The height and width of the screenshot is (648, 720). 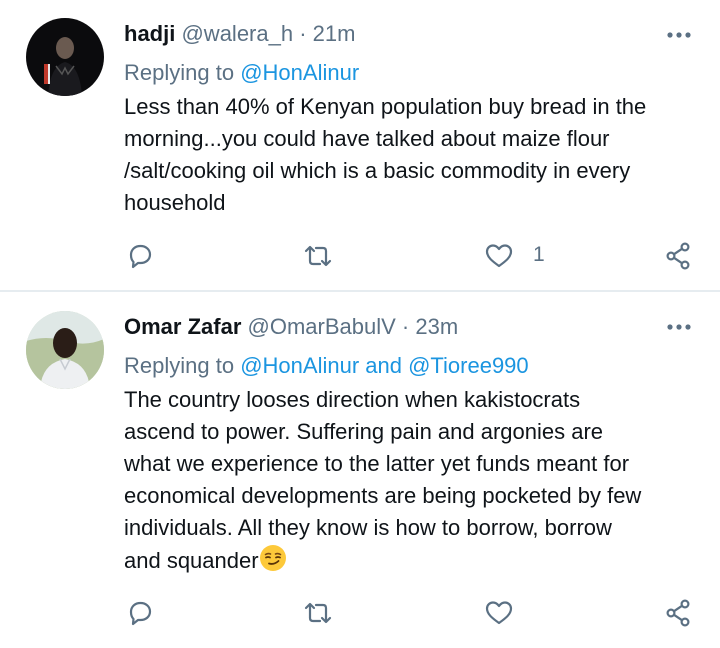 I want to click on tweet-header: Omar Zafar @OmarBabulV · 23m, so click(x=291, y=327).